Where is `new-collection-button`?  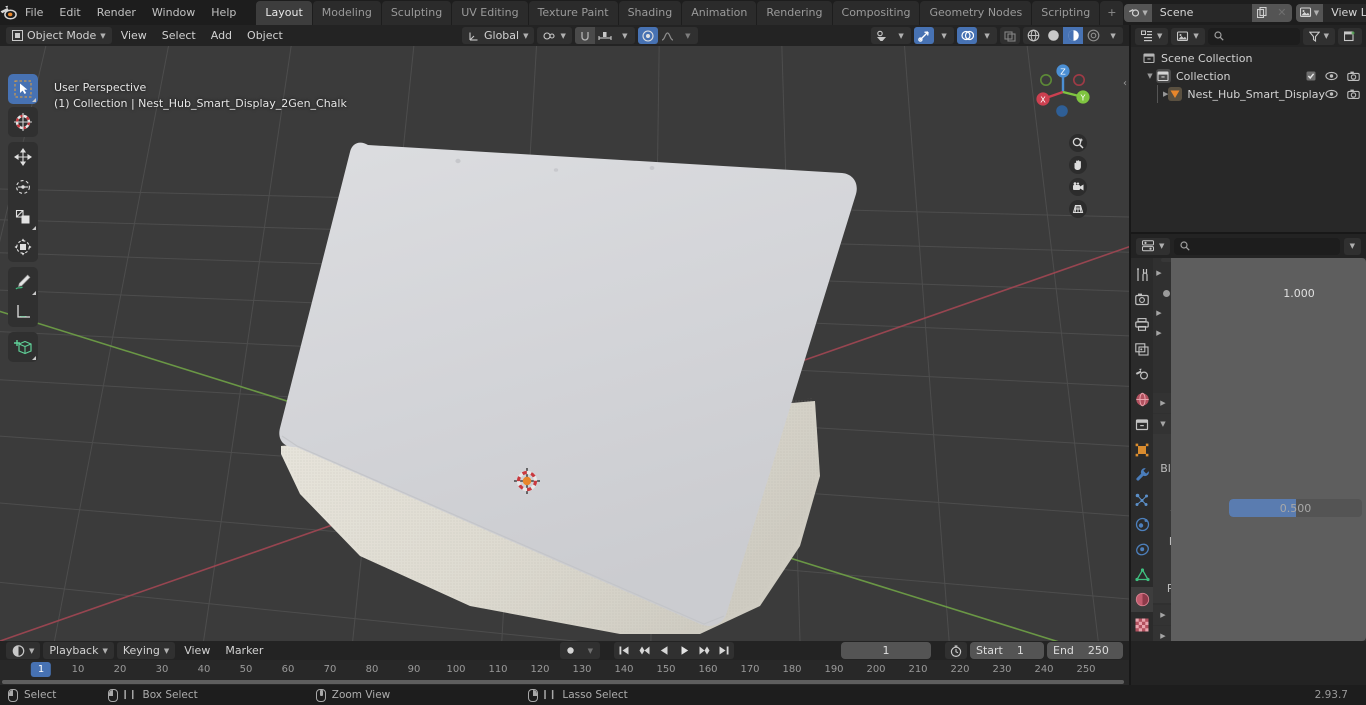
new-collection-button is located at coordinates (1350, 36).